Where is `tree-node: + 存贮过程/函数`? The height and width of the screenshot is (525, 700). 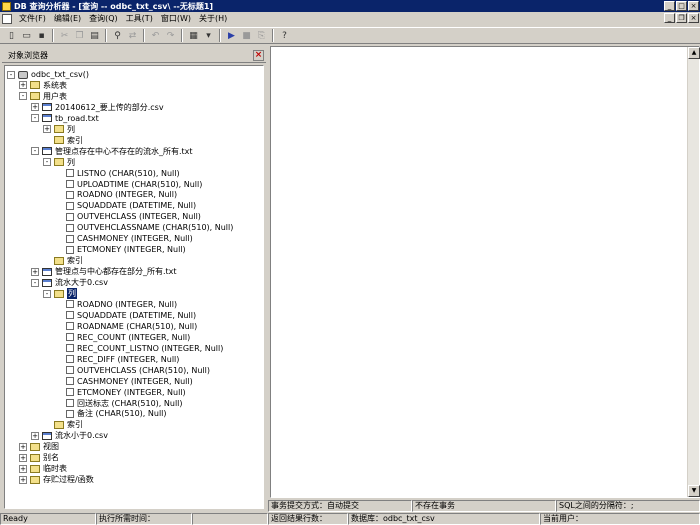
tree-node: + 存贮过程/函数 is located at coordinates (56, 479).